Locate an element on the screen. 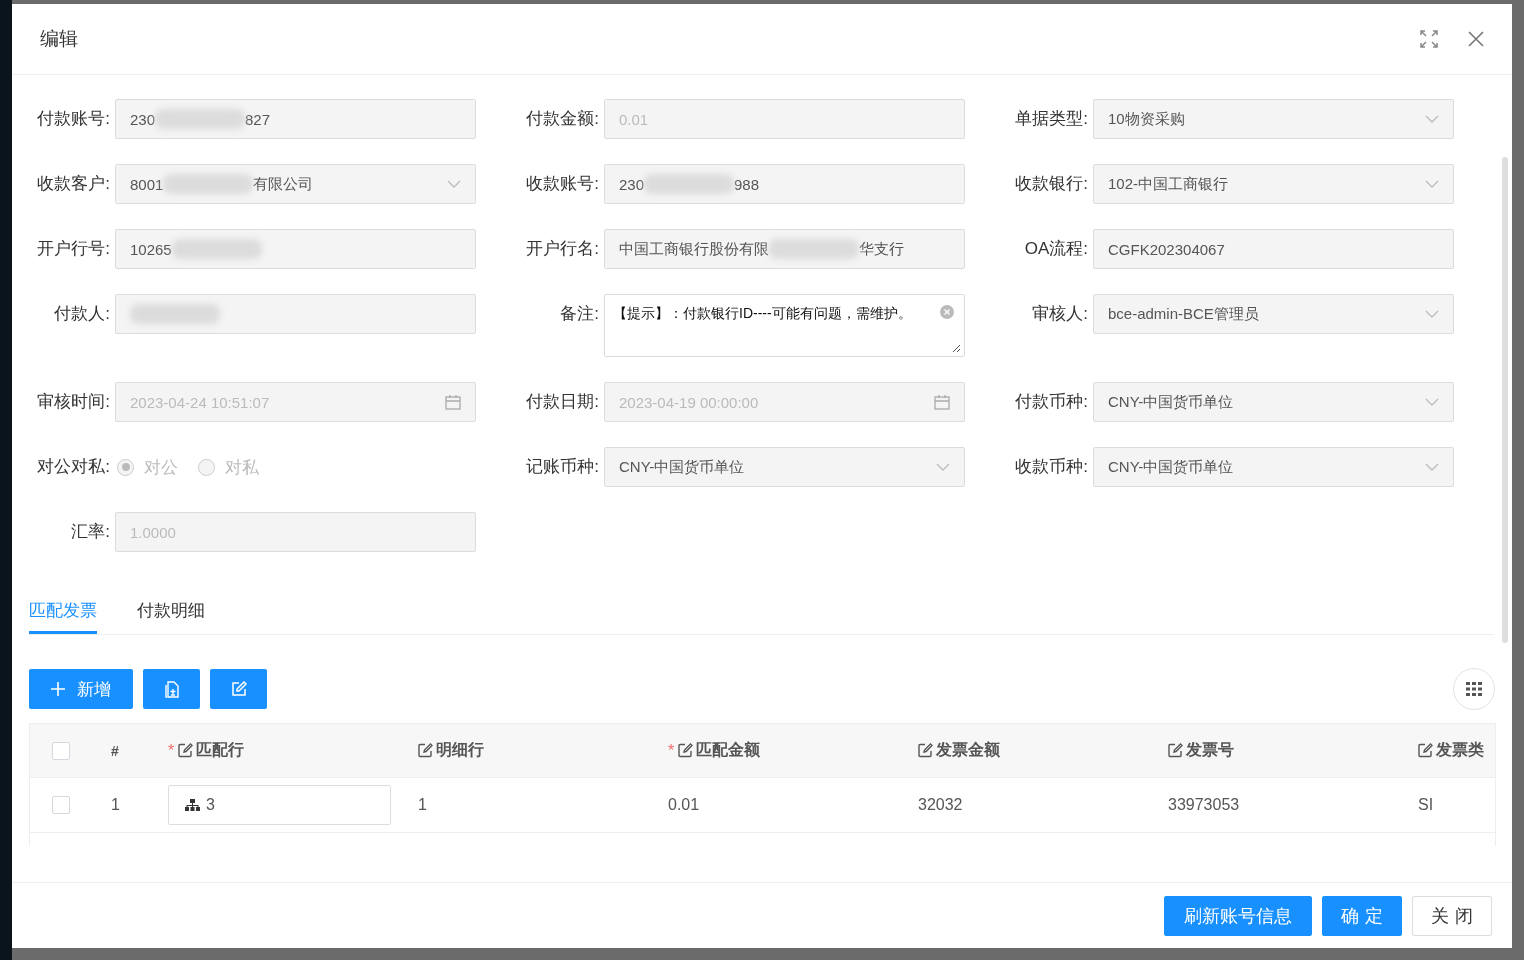 The height and width of the screenshot is (960, 1524). dialog-title: 编辑 is located at coordinates (59, 39).